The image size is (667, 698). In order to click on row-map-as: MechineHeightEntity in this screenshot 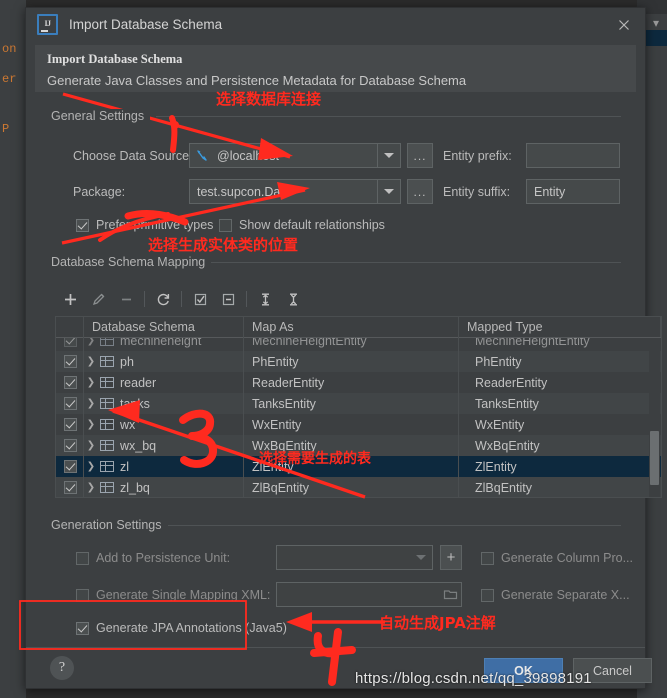, I will do `click(355, 343)`.